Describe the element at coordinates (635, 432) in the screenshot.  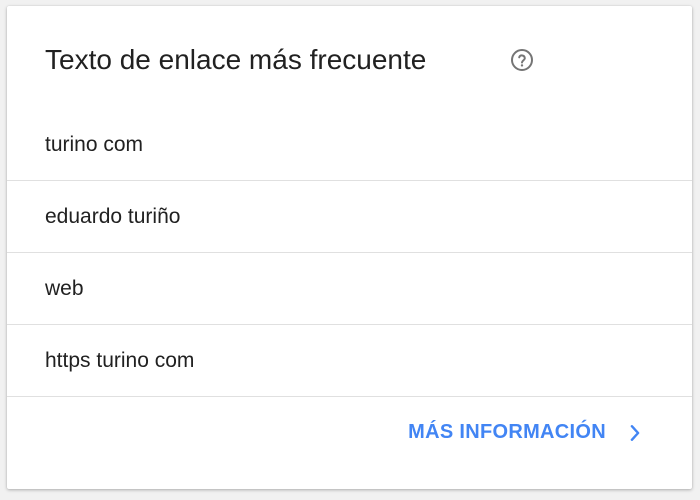
I see `chevron-right-icon` at that location.